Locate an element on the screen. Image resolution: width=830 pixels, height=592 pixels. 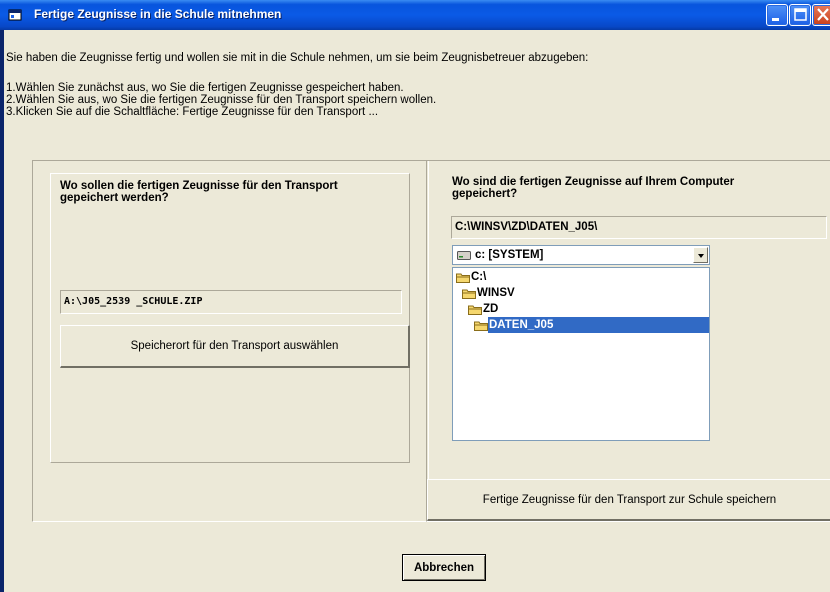
tree-item-daten-j05: DATEN_J05 is located at coordinates (514, 325).